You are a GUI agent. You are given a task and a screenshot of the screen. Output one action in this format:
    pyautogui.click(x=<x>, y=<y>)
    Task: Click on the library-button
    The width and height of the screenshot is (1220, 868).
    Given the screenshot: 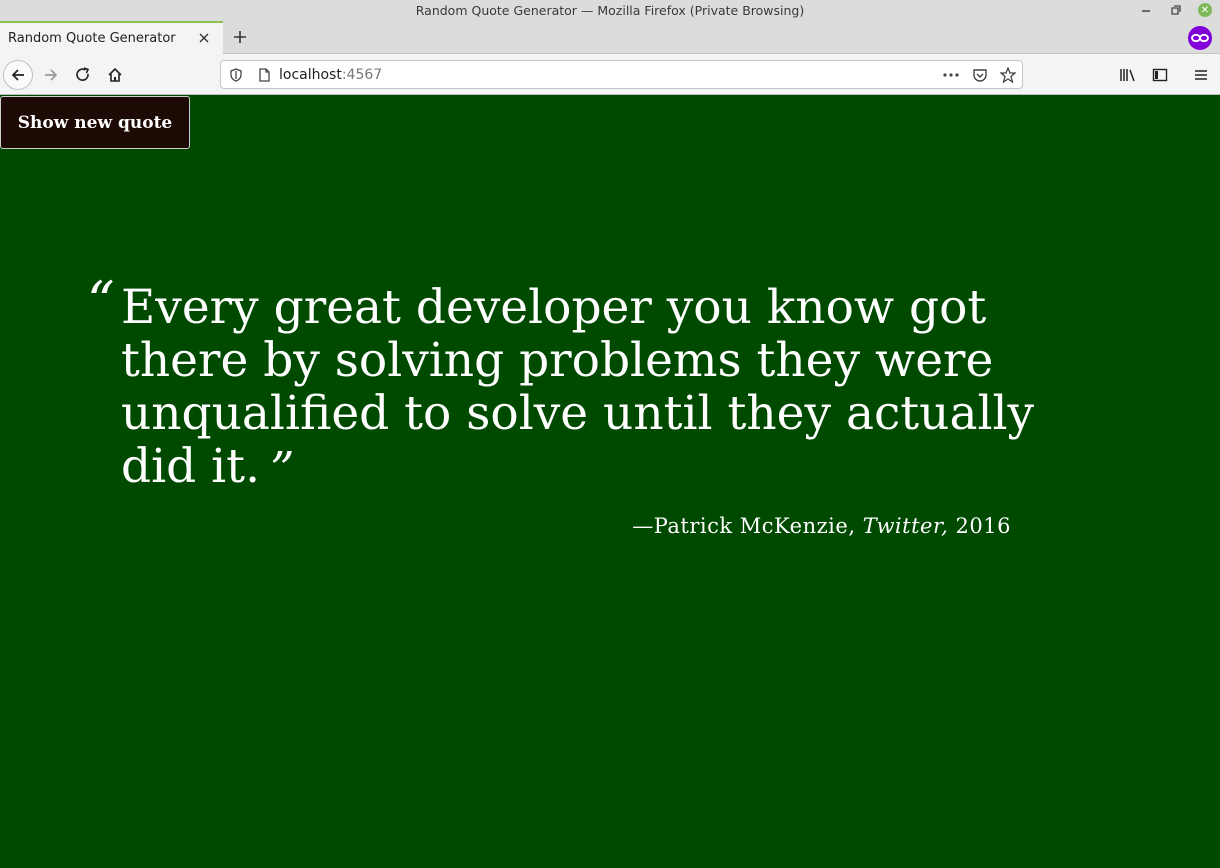 What is the action you would take?
    pyautogui.click(x=1128, y=75)
    